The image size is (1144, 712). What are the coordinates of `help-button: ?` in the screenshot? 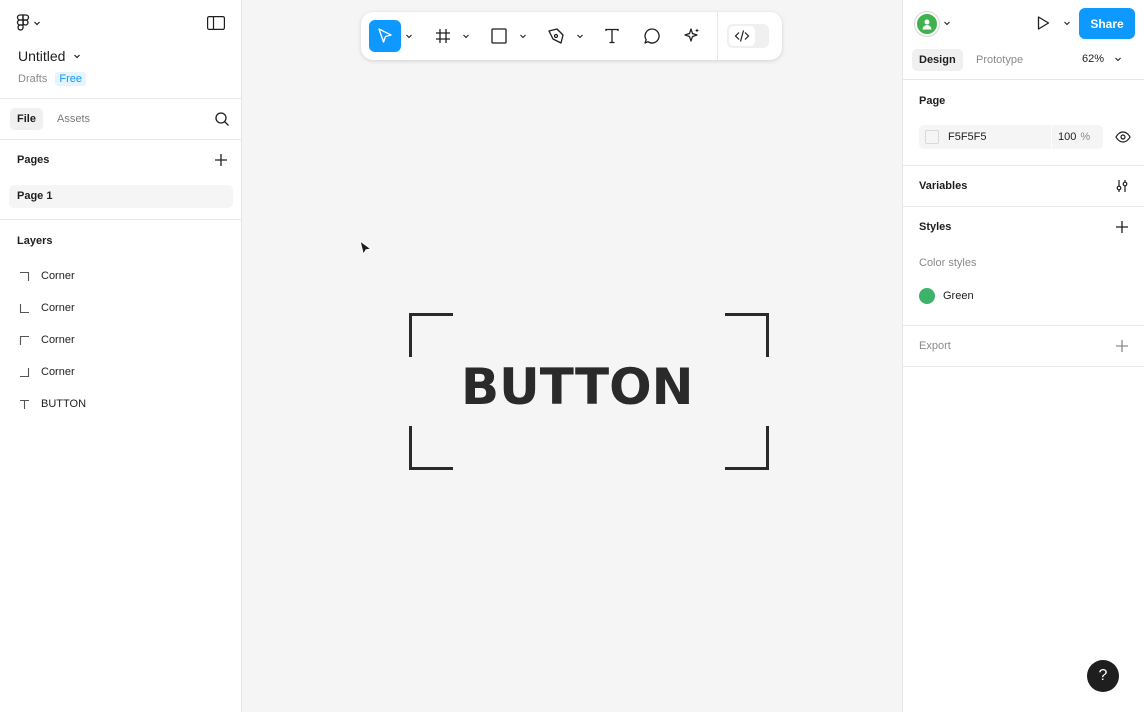 It's located at (1103, 676).